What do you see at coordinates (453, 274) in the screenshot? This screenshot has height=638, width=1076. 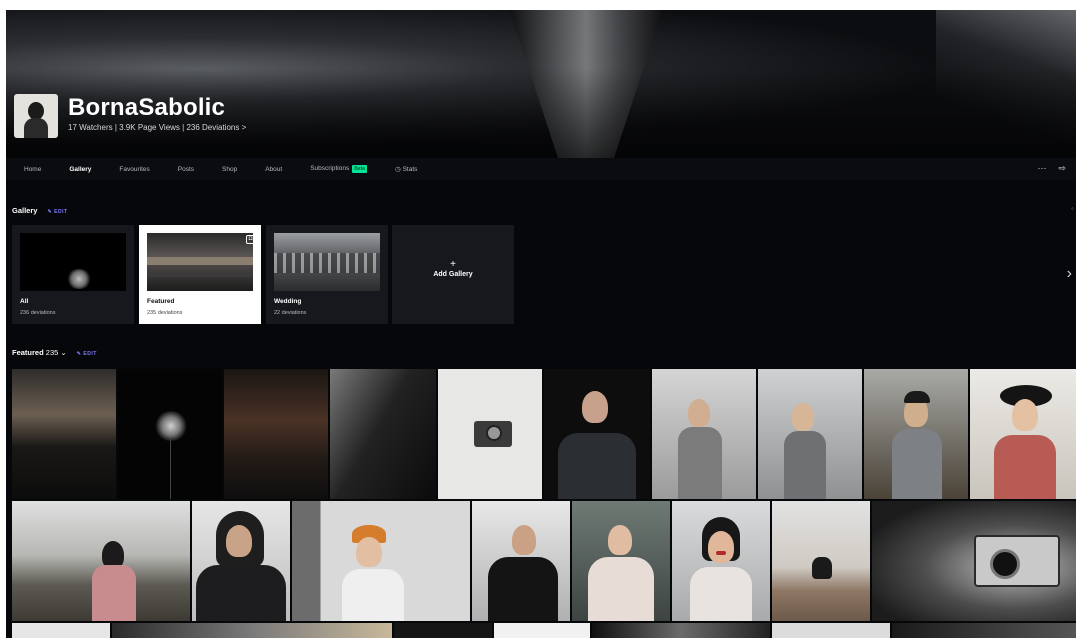 I see `add-gallery-button: + Add Gallery` at bounding box center [453, 274].